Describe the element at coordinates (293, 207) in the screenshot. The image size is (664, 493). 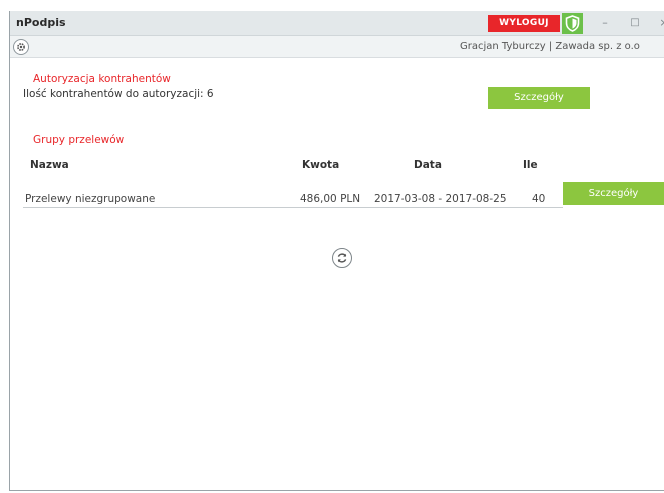
I see `row-divider` at that location.